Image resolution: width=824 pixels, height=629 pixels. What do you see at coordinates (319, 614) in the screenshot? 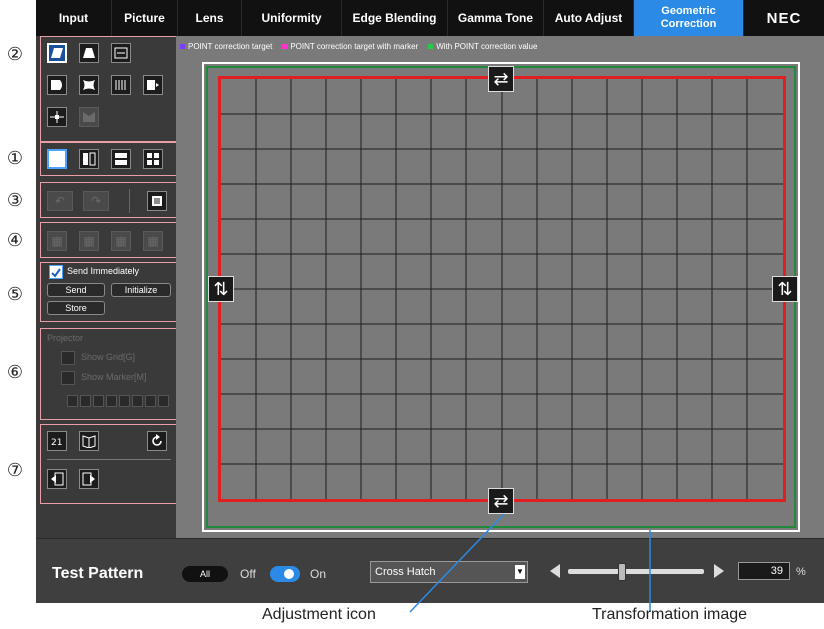
I see `callout-adjustment-icon: Adjustment icon` at bounding box center [319, 614].